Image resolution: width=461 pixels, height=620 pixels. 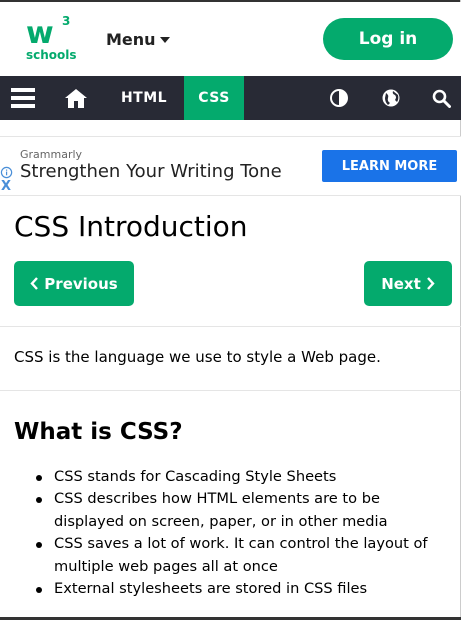 What do you see at coordinates (131, 39) in the screenshot?
I see `menu-label: Menu` at bounding box center [131, 39].